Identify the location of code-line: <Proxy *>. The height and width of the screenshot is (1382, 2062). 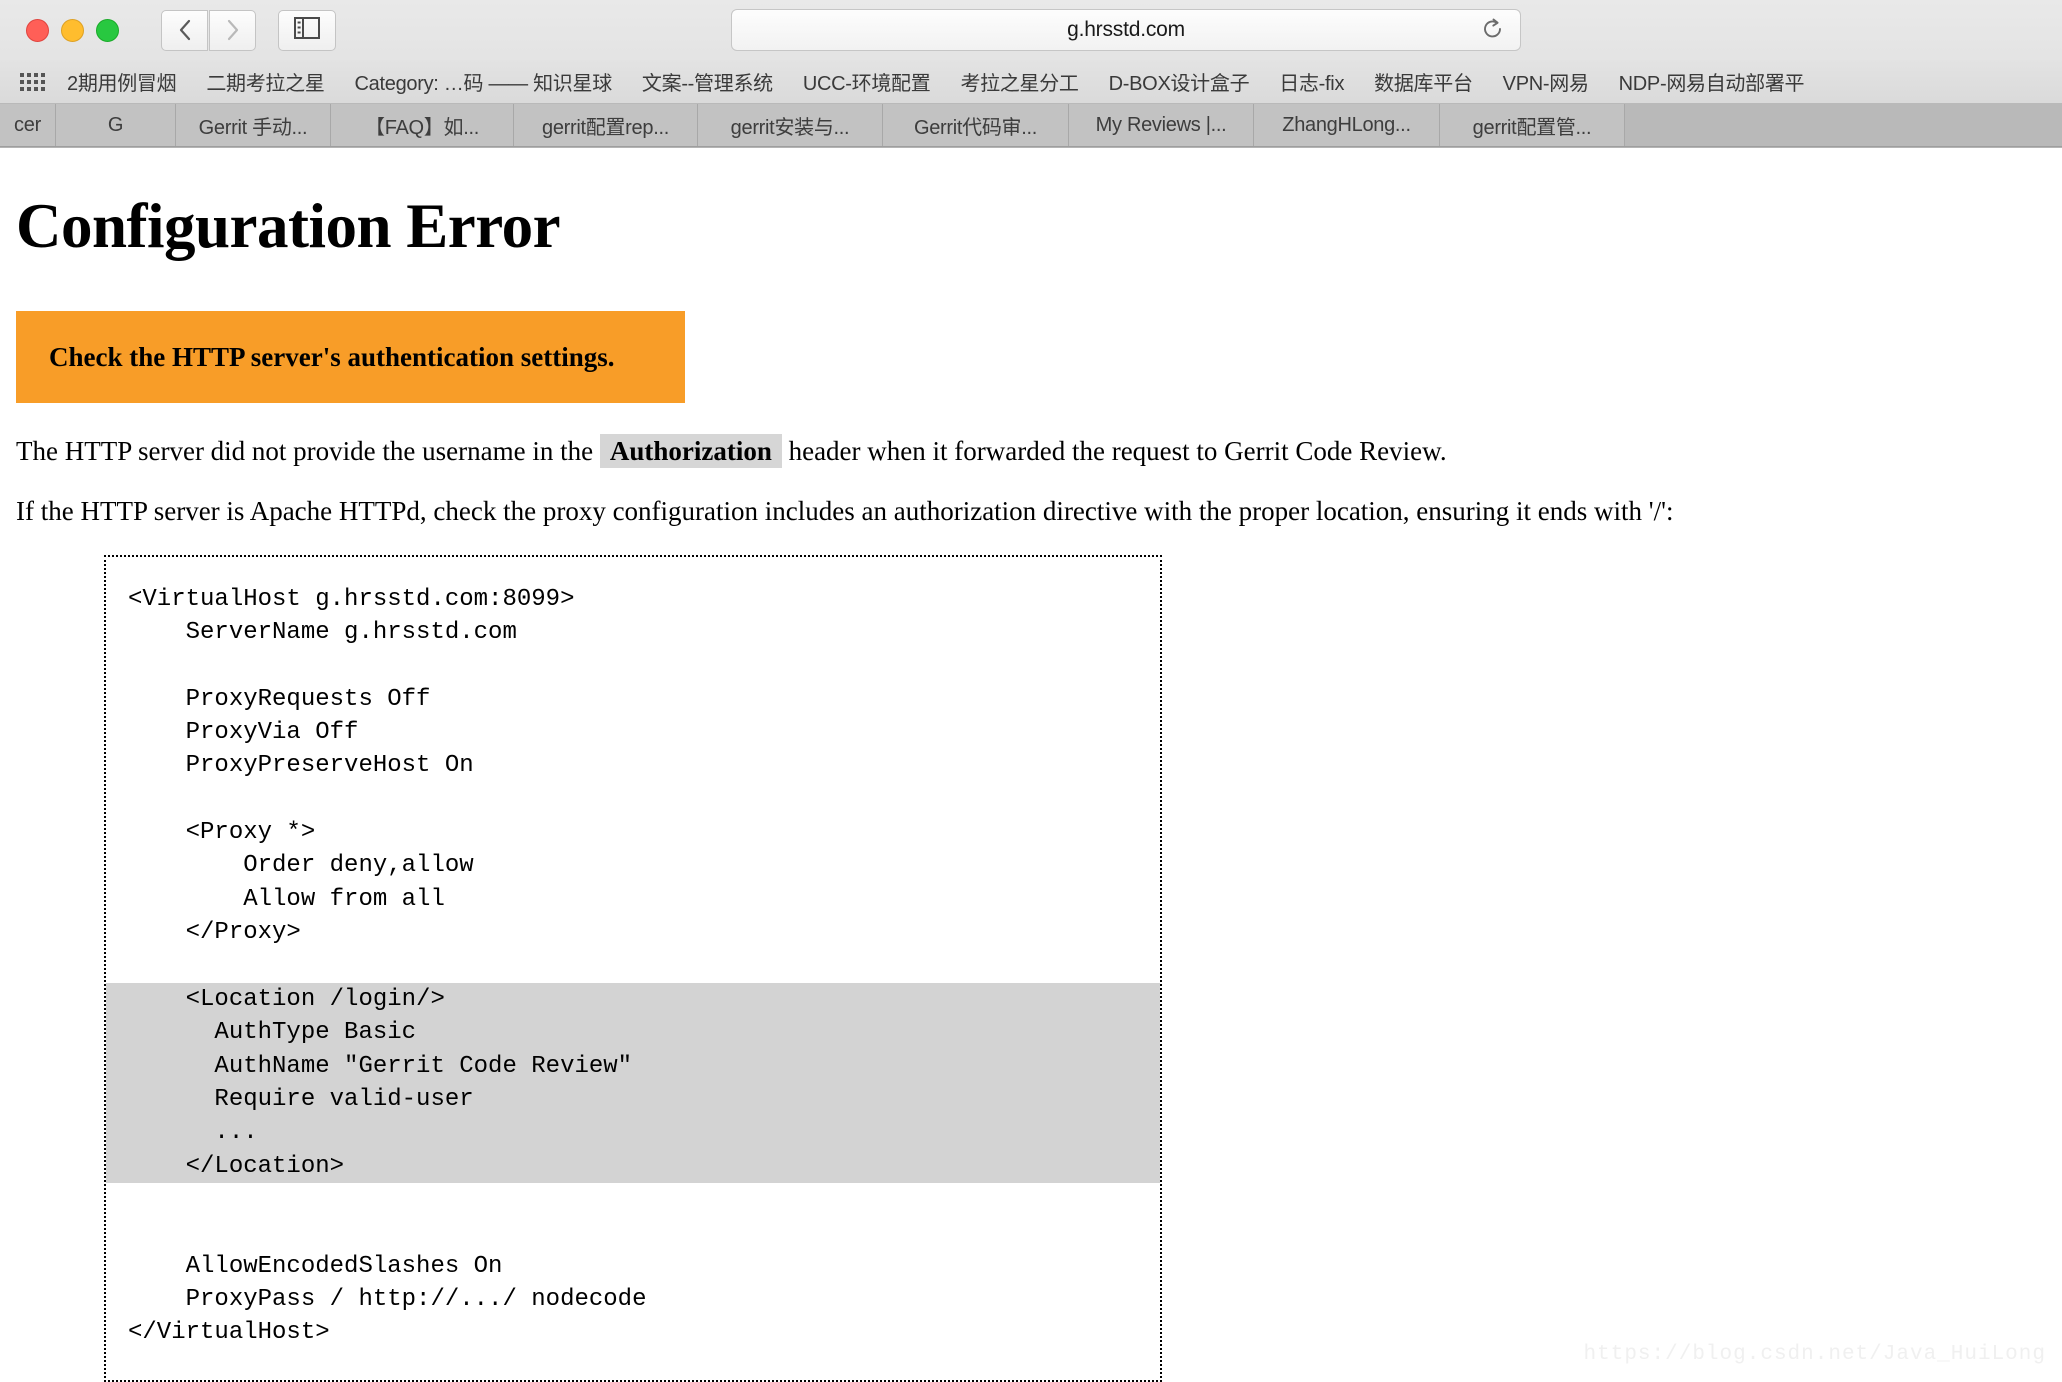
(222, 833).